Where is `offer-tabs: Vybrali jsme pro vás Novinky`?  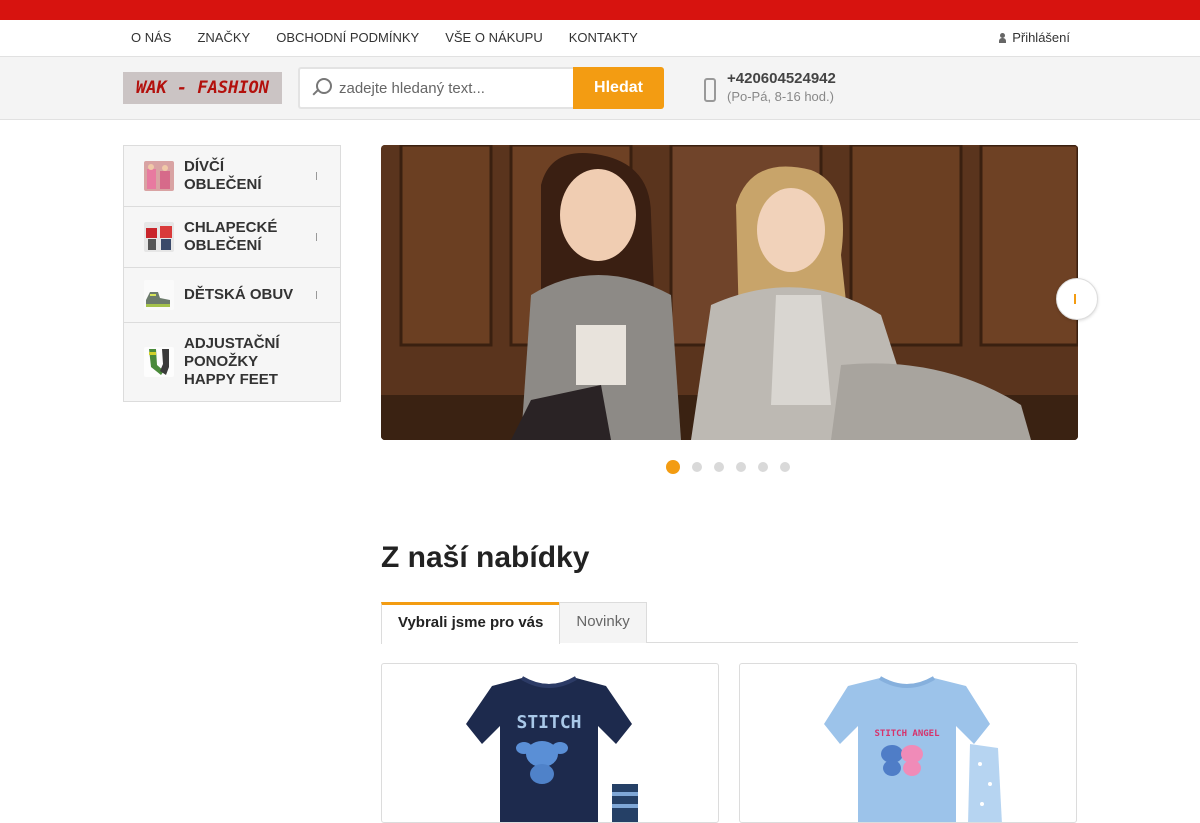 offer-tabs: Vybrali jsme pro vás Novinky is located at coordinates (729, 623).